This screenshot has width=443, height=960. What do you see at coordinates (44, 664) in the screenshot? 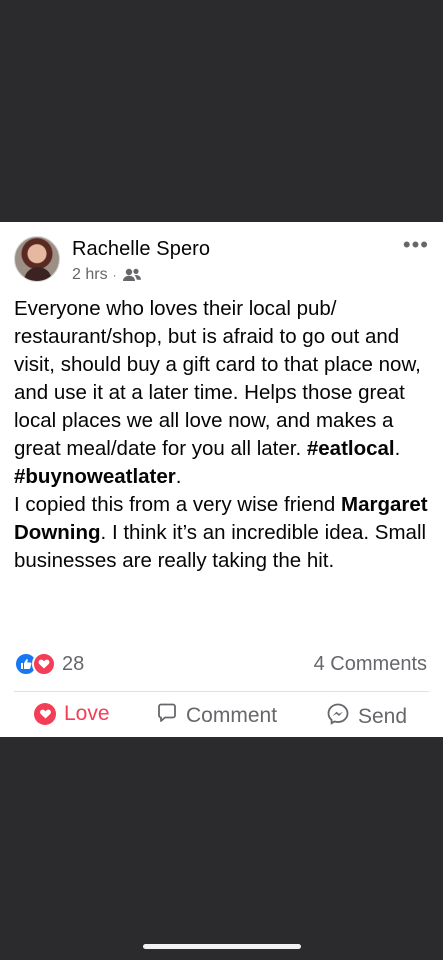
I see `love-reaction-icon` at bounding box center [44, 664].